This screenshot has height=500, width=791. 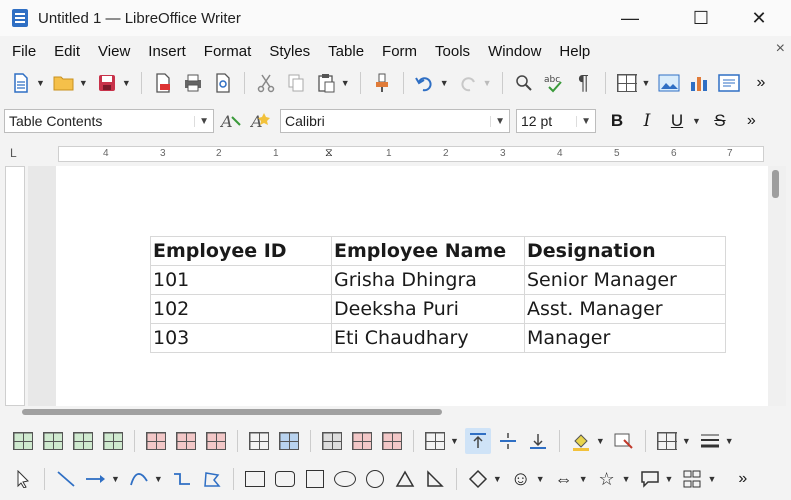 I want to click on underline-button: U, so click(x=677, y=121).